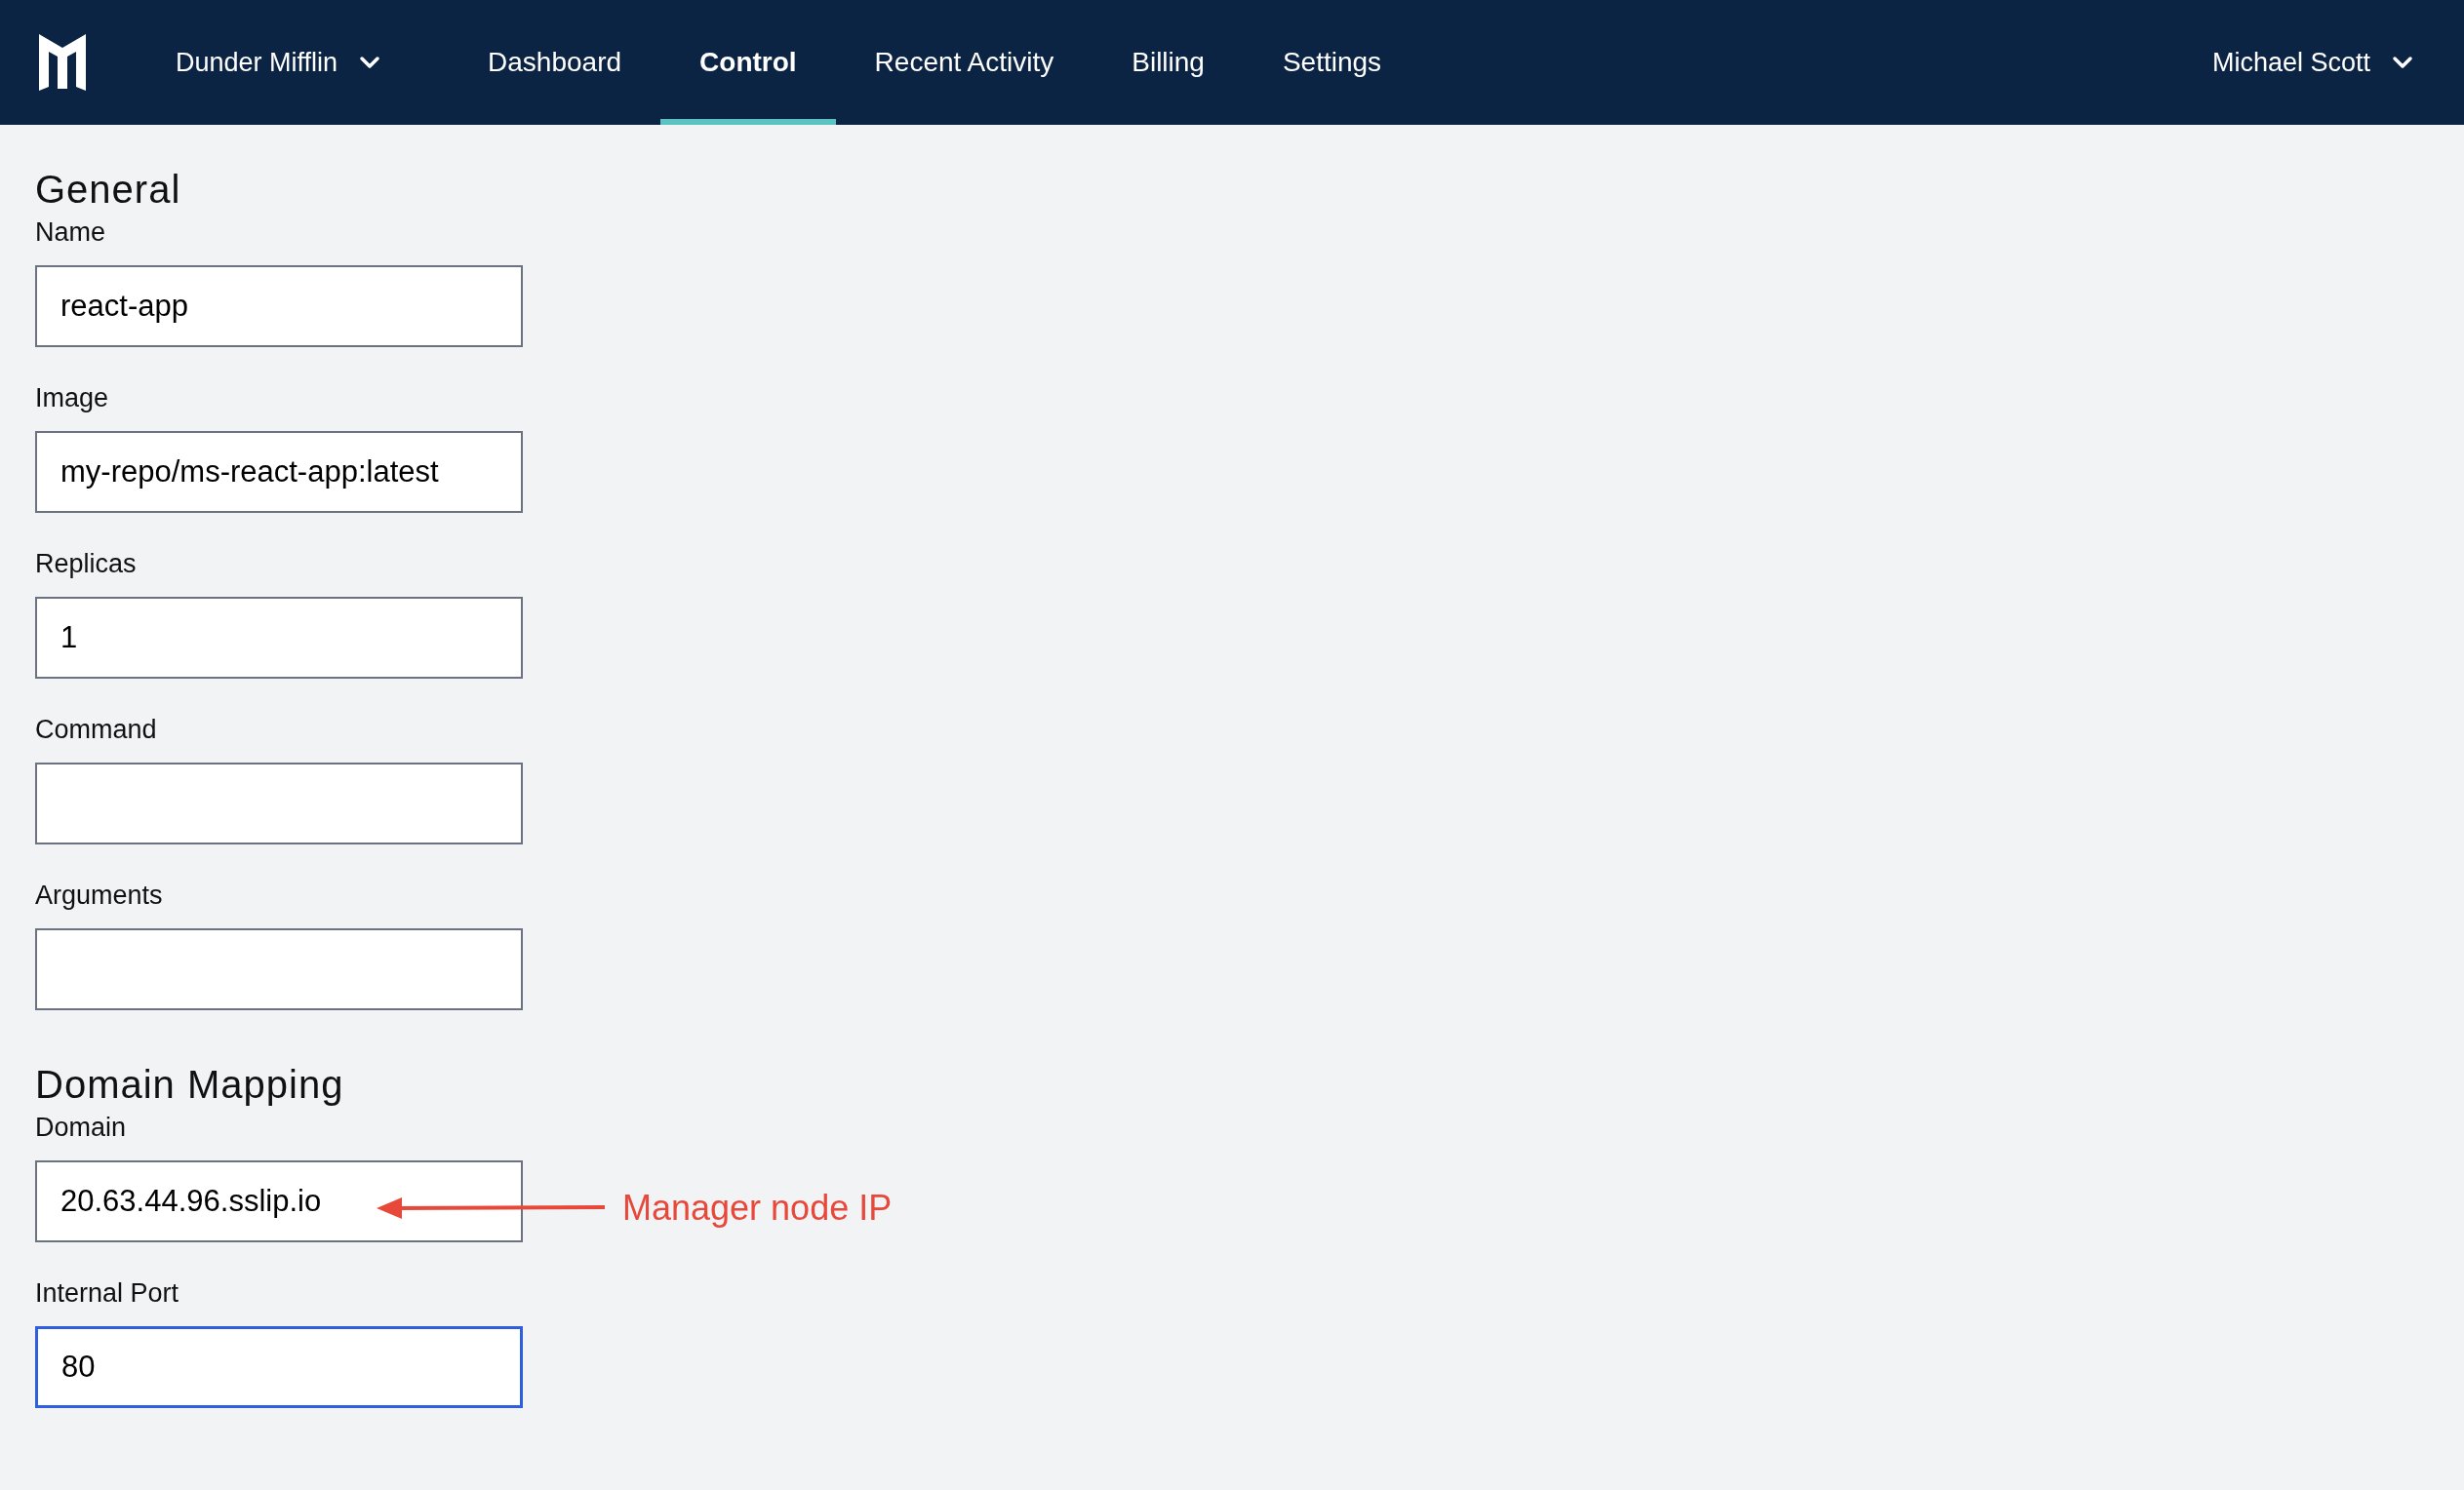 This screenshot has width=2464, height=1490. What do you see at coordinates (964, 62) in the screenshot?
I see `nav-tab: Recent Activity` at bounding box center [964, 62].